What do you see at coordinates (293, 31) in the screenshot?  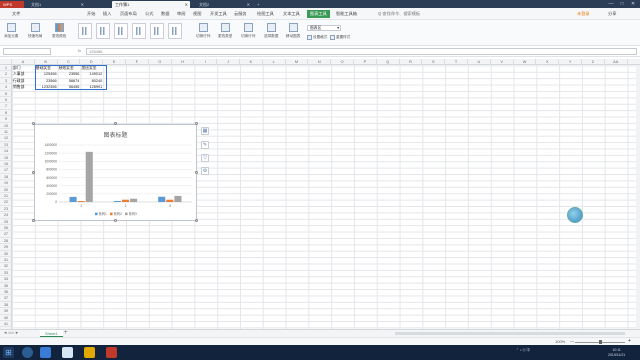 I see `move-chart-button: 移动图表` at bounding box center [293, 31].